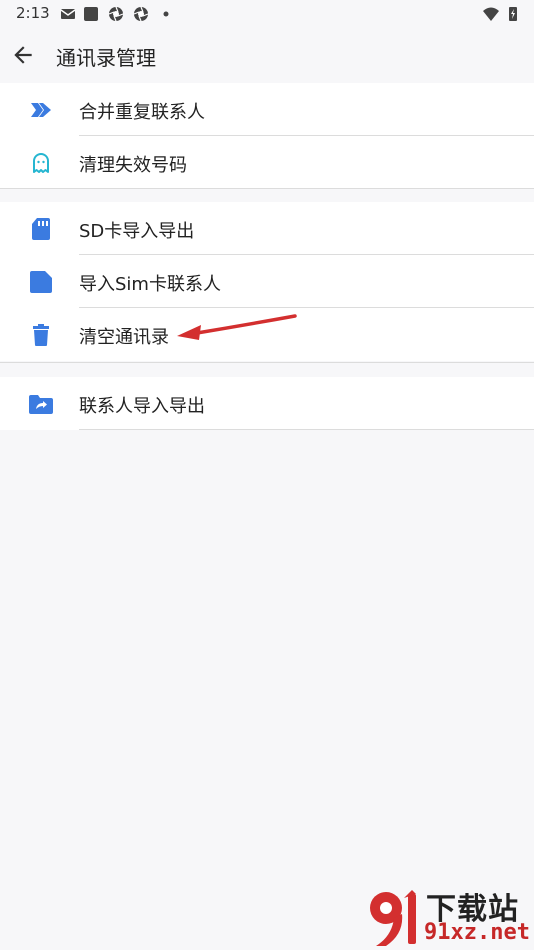 This screenshot has width=534, height=950. I want to click on square-icon, so click(91, 14).